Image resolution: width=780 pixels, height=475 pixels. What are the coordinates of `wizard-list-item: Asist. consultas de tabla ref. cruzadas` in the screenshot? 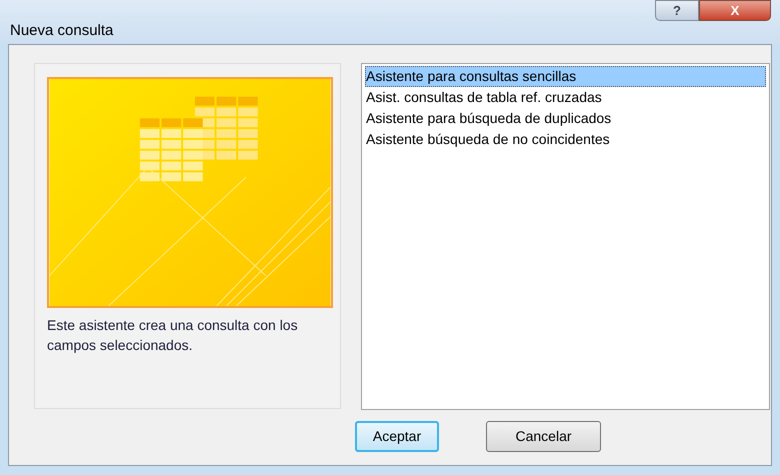 It's located at (565, 97).